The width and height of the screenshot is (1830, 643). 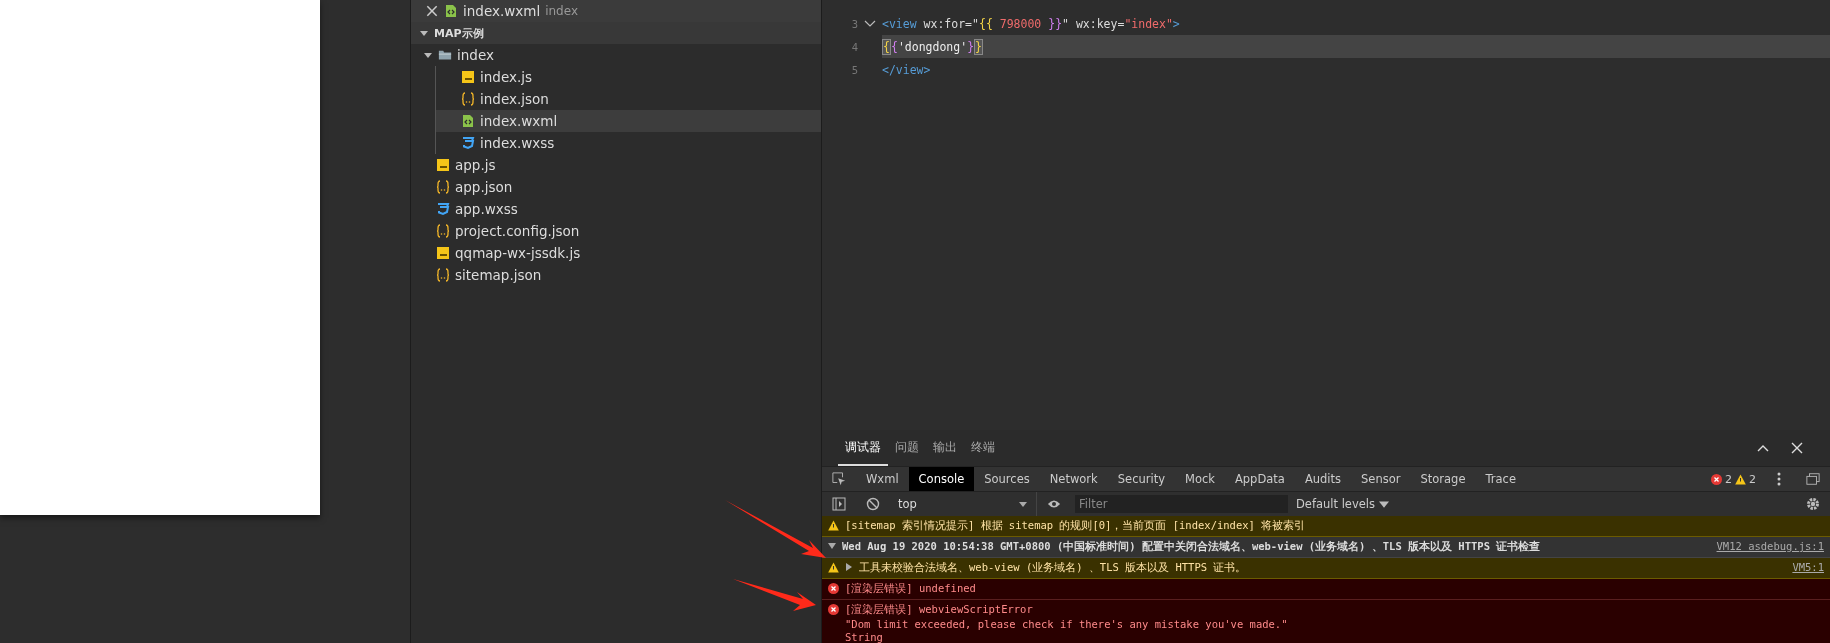 I want to click on tree-item: app.js, so click(x=616, y=165).